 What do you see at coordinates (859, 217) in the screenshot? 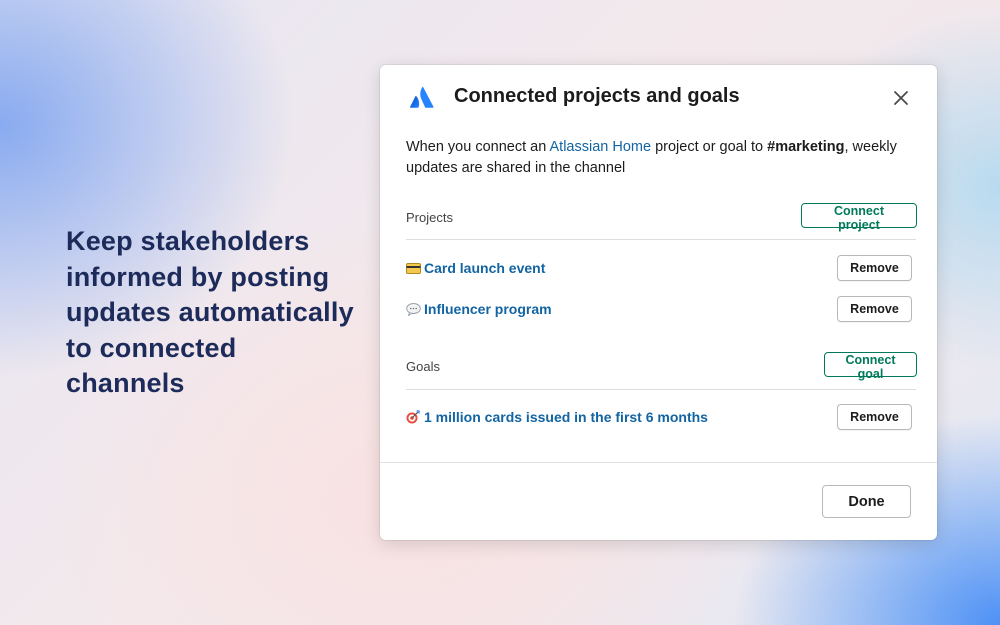
I see `connect-project-button: Connect project` at bounding box center [859, 217].